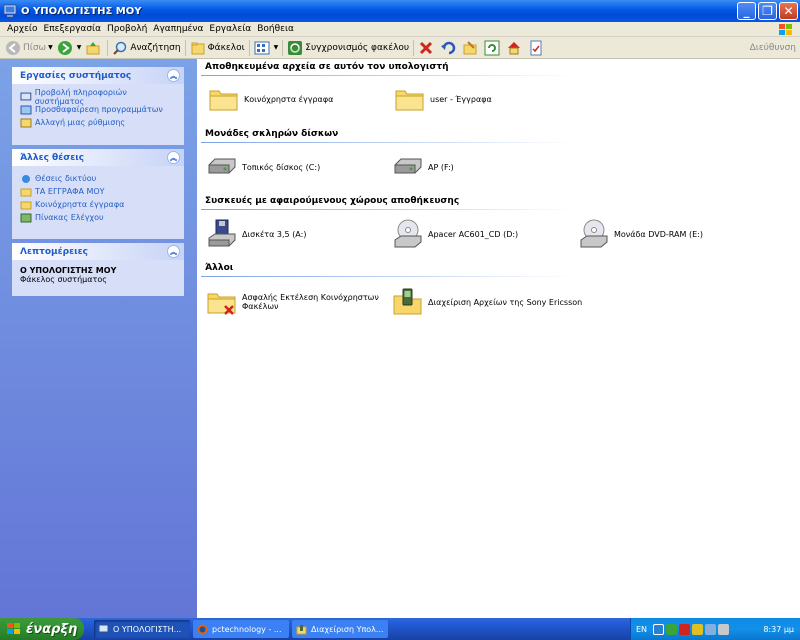 The width and height of the screenshot is (800, 640). I want to click on menu-file: Αρχείο, so click(22, 29).